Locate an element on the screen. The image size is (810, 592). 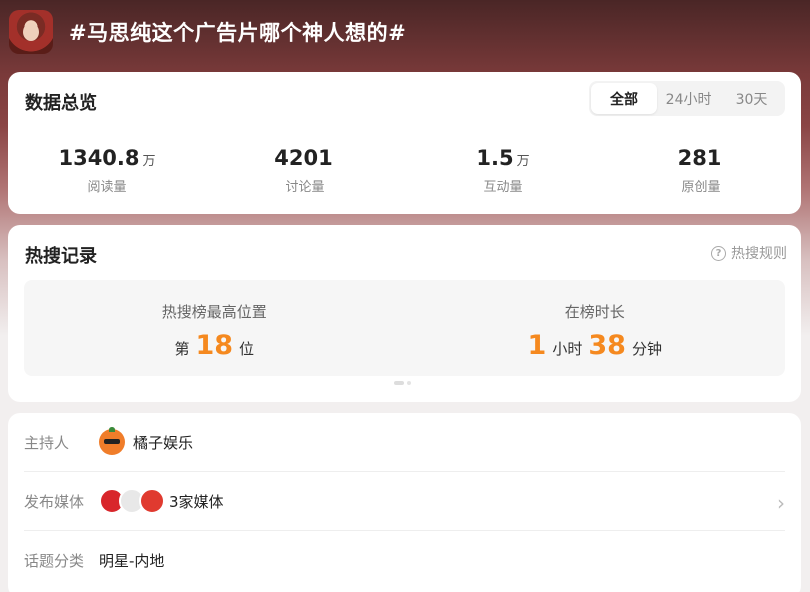
duration-minutes-unit: 分钟 is located at coordinates (646, 349).